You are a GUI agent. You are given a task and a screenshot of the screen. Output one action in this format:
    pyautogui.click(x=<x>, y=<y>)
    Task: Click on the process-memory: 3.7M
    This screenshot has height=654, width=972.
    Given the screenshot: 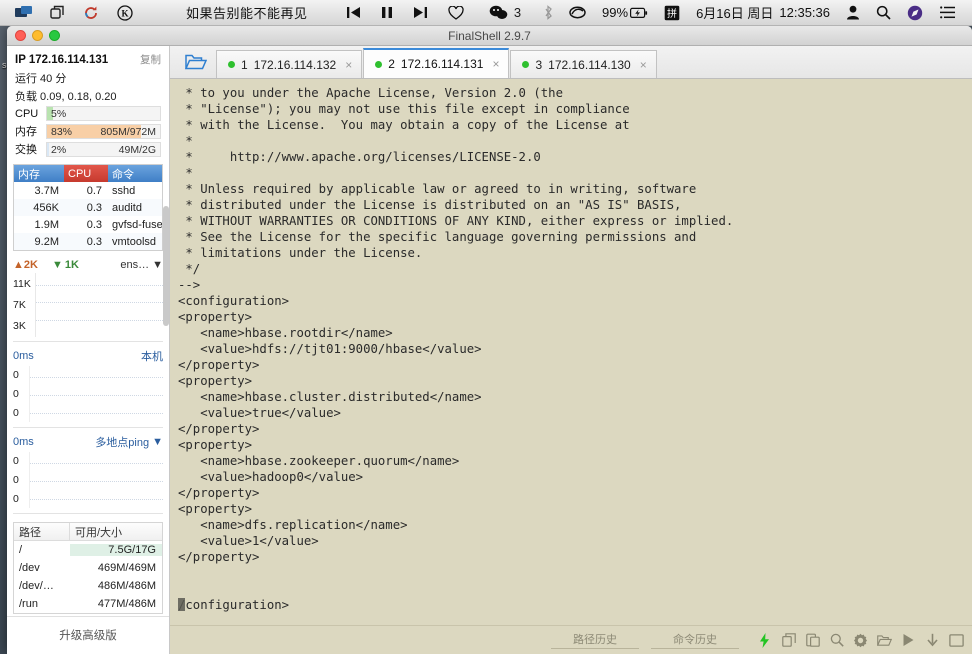 What is the action you would take?
    pyautogui.click(x=46, y=190)
    